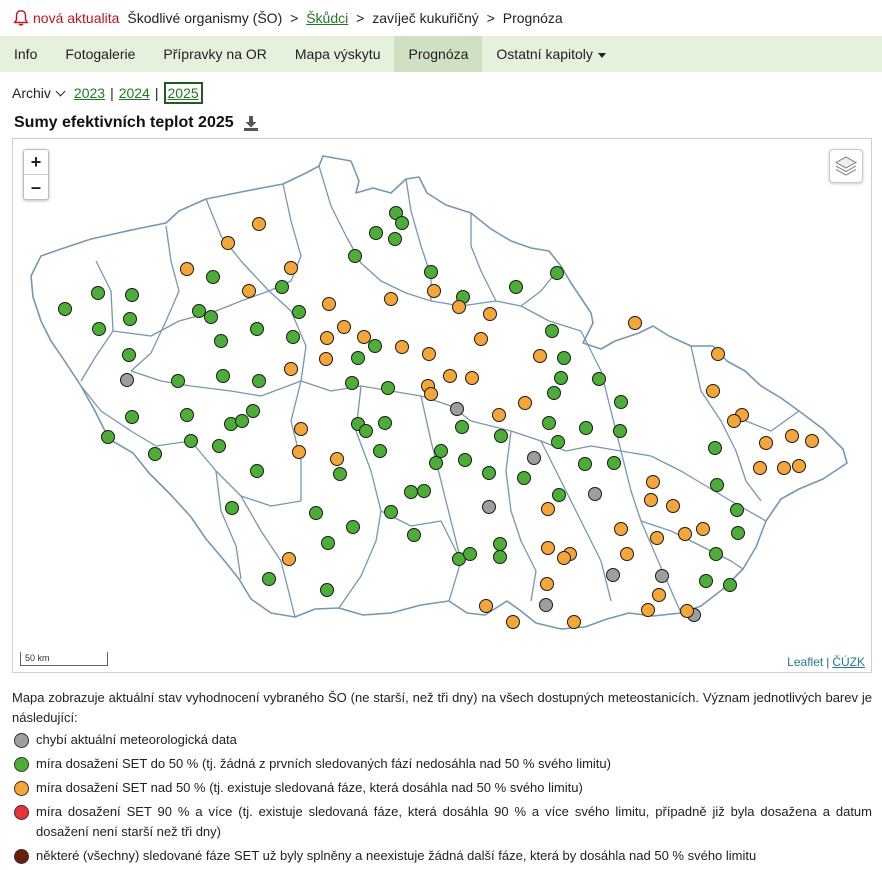 This screenshot has width=882, height=870. I want to click on year-2025-link: 2025, so click(183, 93).